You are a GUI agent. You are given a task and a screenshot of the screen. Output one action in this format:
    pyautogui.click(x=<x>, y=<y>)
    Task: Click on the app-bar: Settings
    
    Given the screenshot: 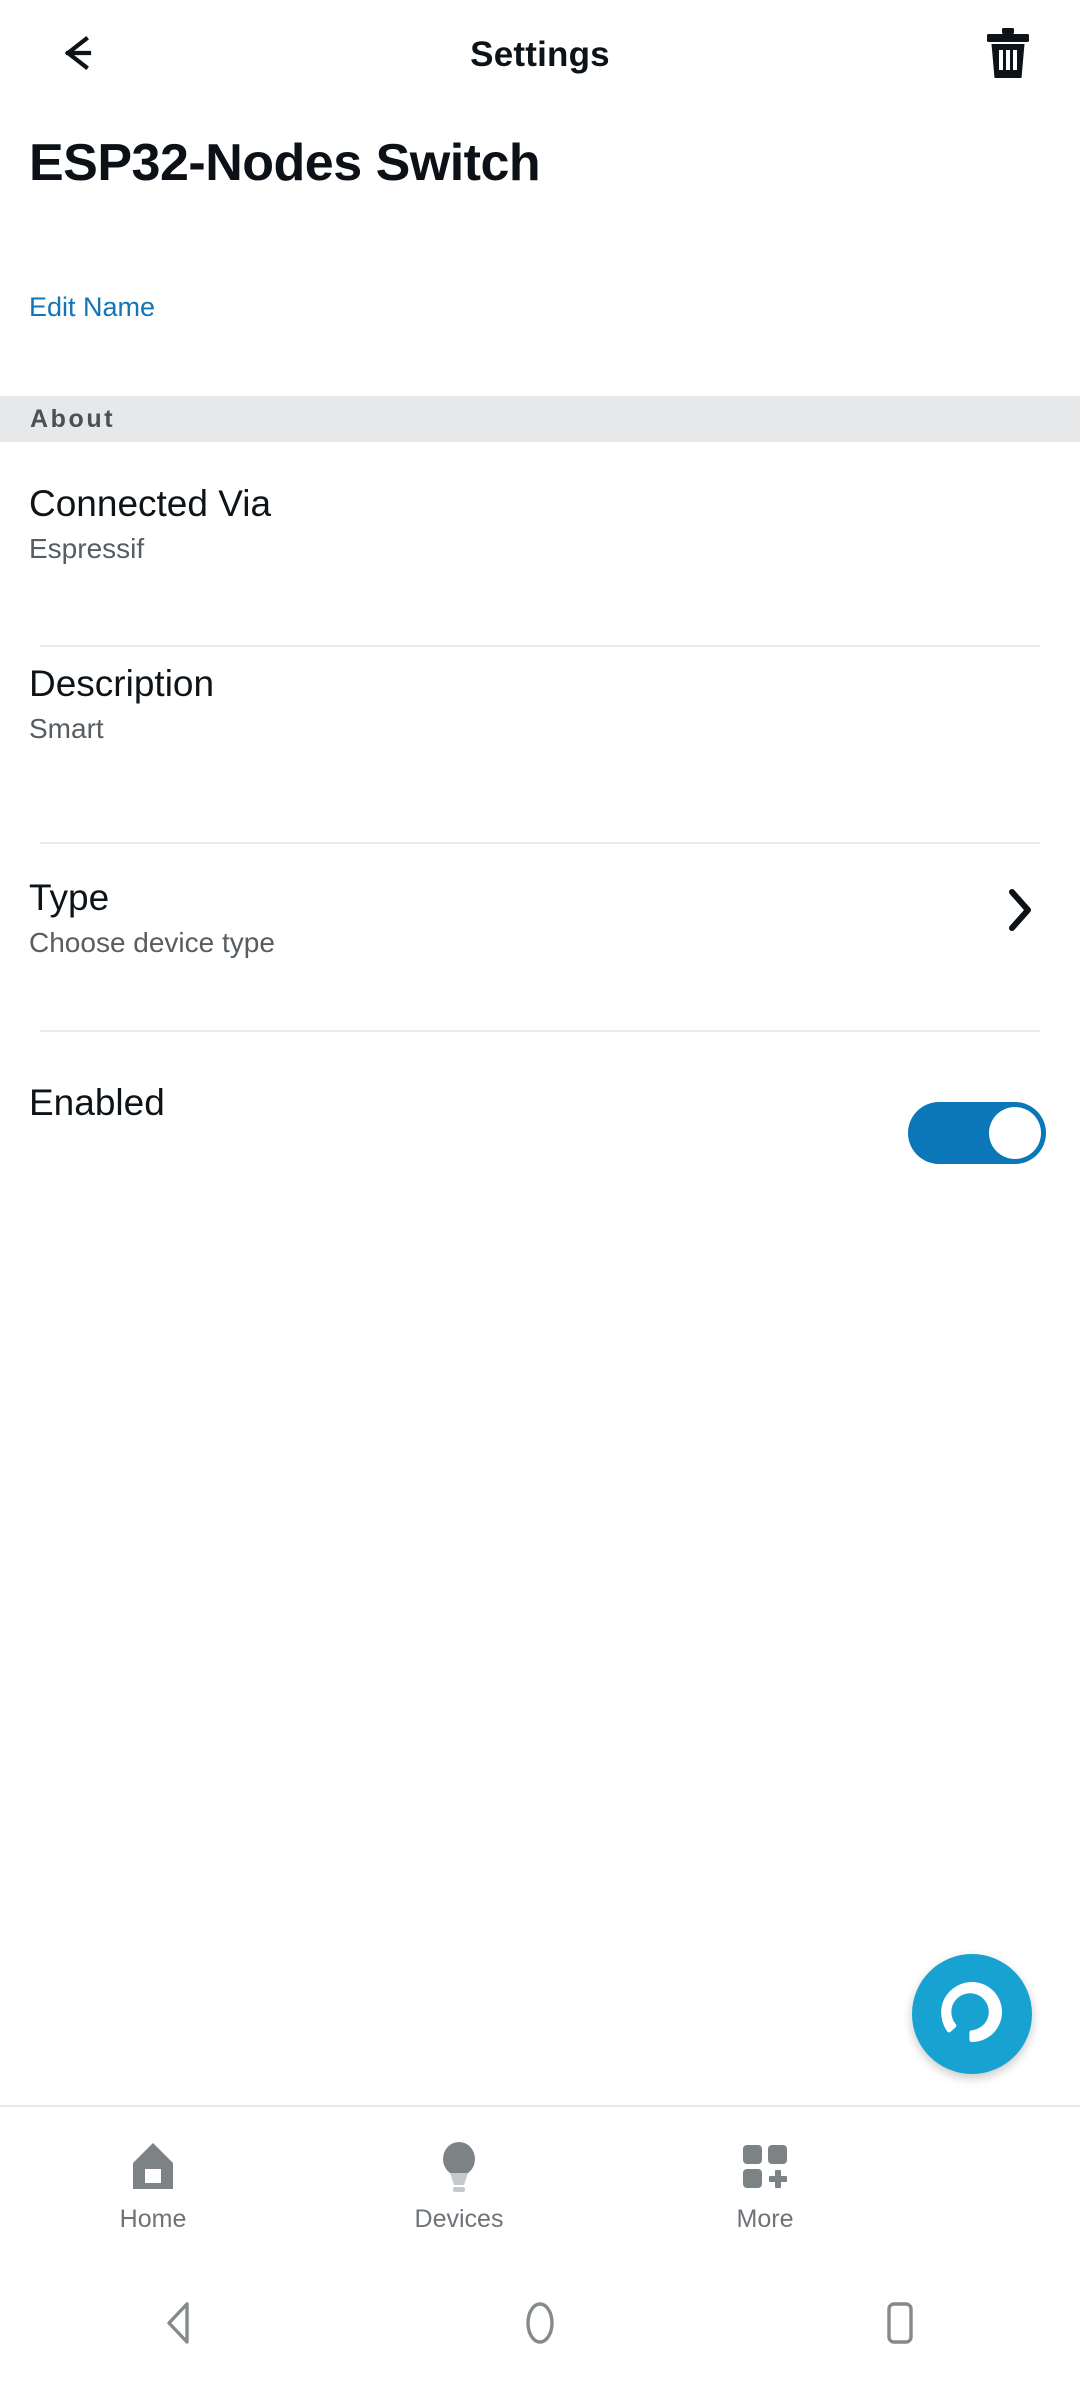 What is the action you would take?
    pyautogui.click(x=540, y=55)
    